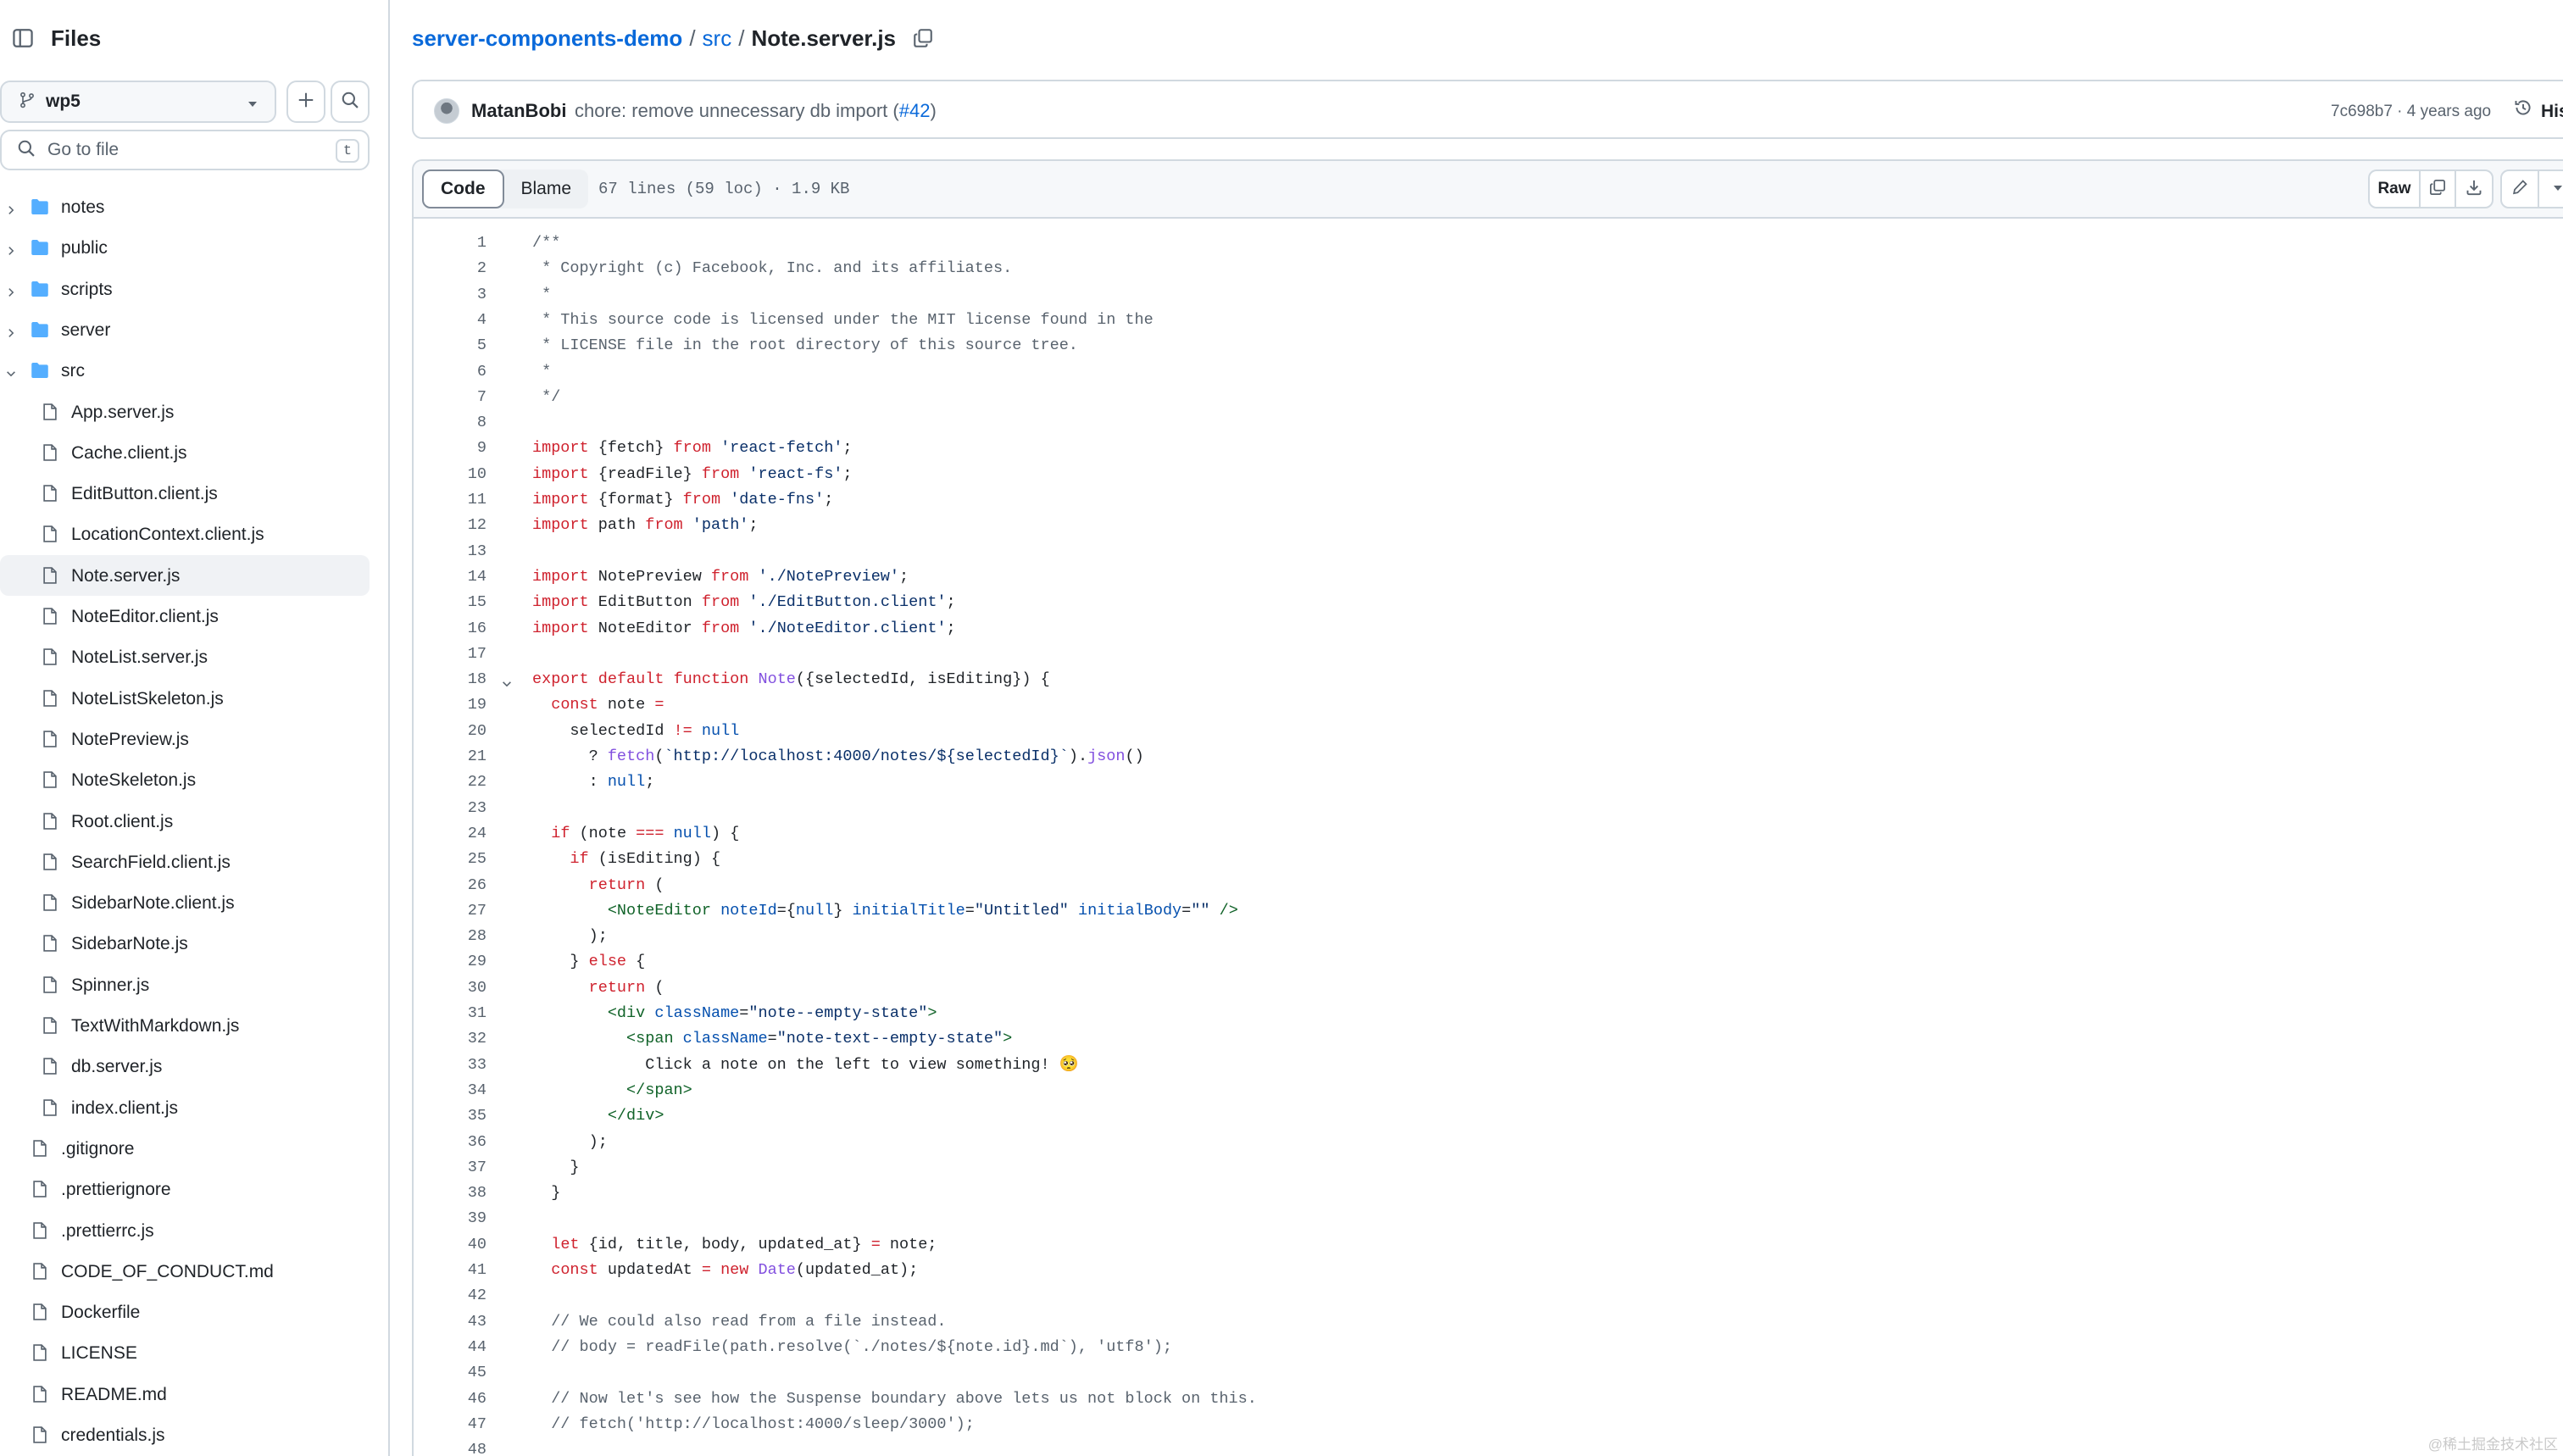 This screenshot has width=2563, height=1456. I want to click on line-number: 12, so click(450, 525).